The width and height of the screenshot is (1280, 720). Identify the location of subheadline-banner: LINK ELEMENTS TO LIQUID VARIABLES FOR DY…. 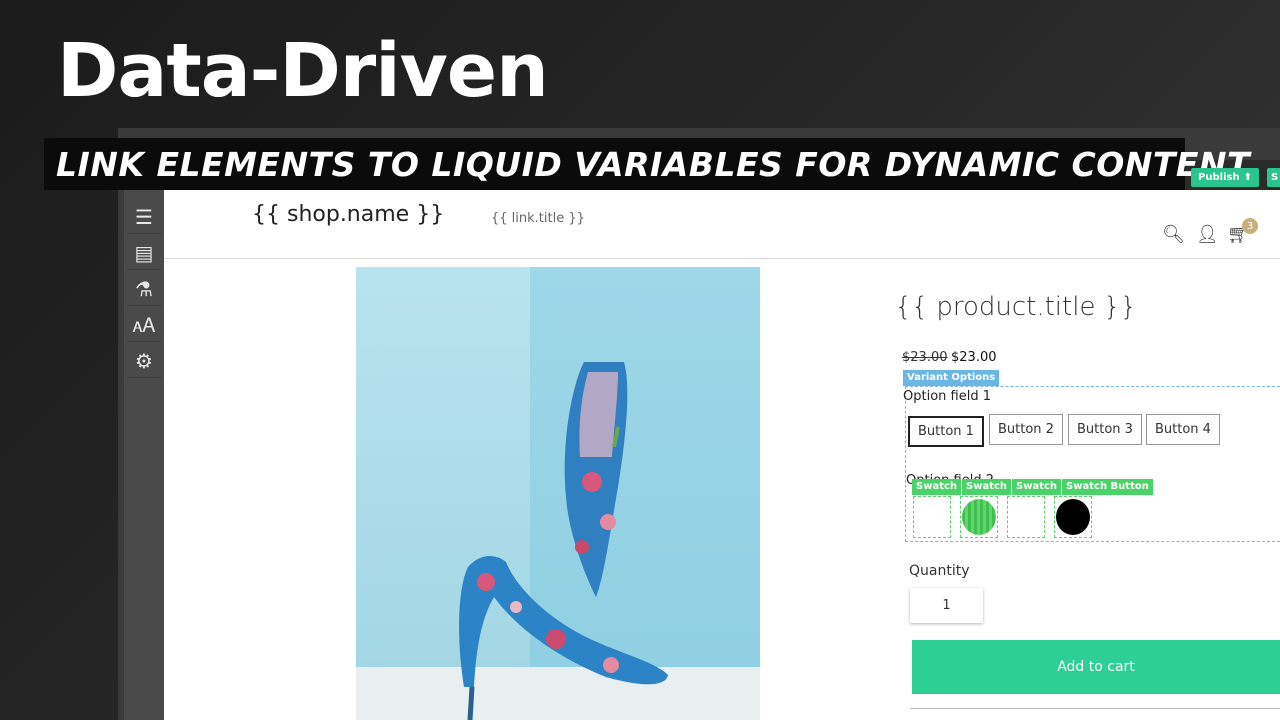
(647, 164).